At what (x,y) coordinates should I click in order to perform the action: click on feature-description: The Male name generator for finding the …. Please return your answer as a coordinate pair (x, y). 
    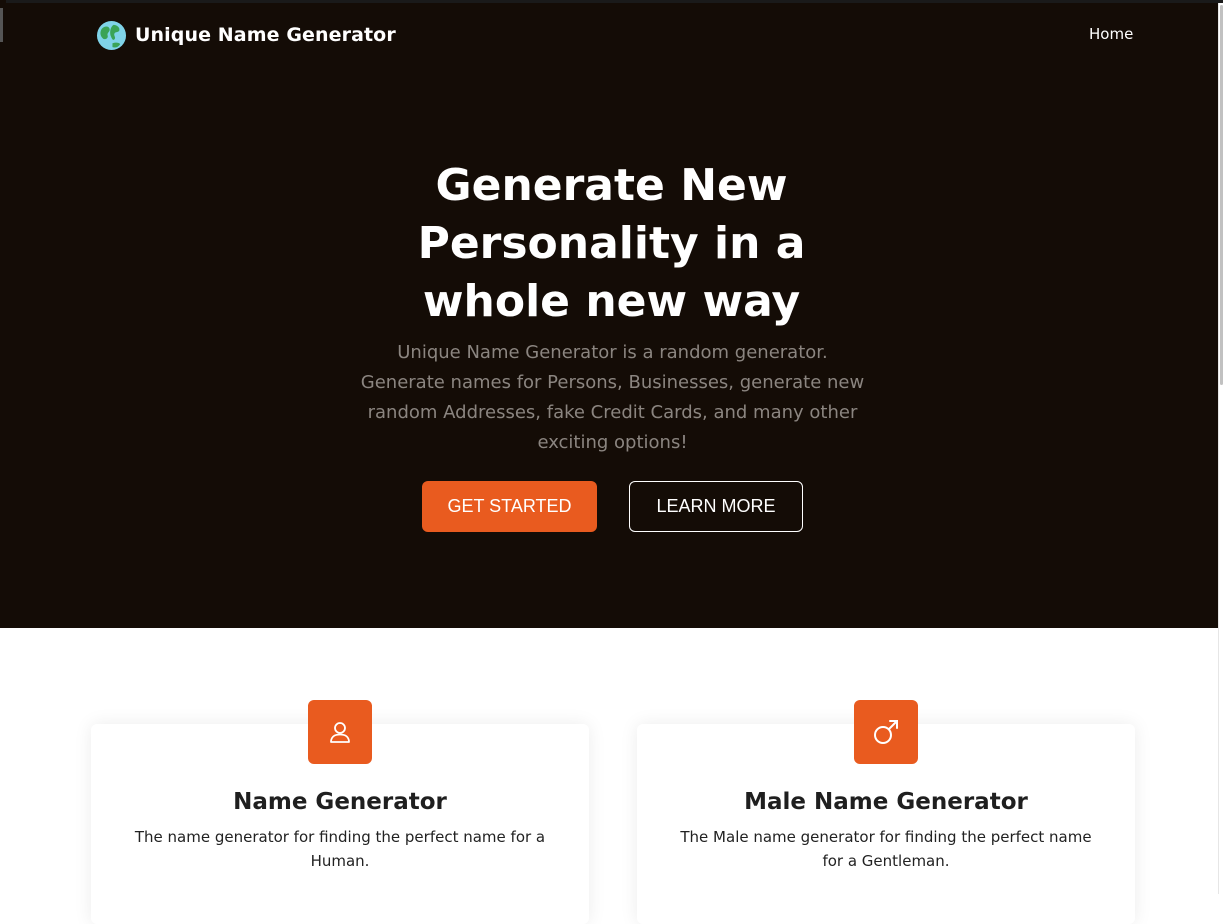
    Looking at the image, I should click on (886, 849).